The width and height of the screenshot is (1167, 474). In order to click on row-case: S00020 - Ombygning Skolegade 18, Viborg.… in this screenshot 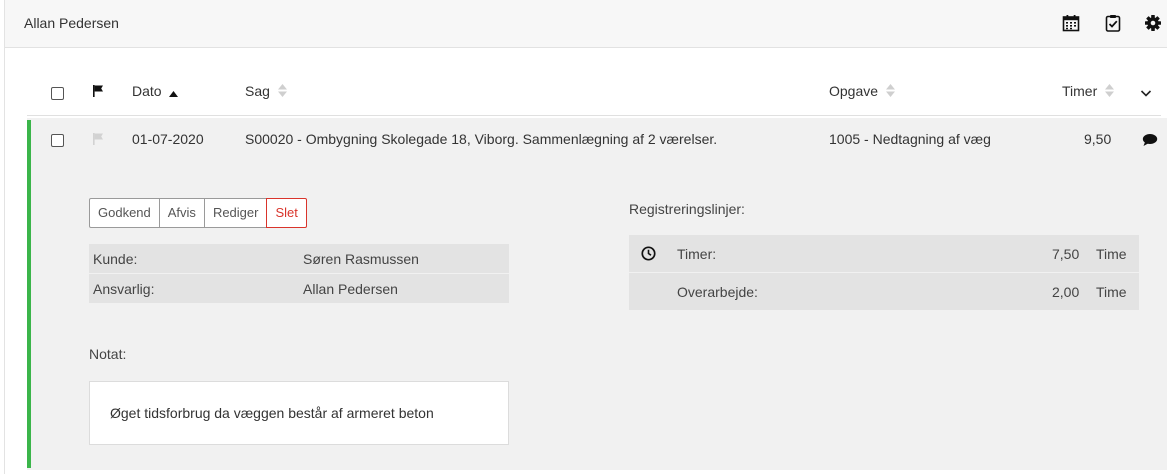, I will do `click(481, 139)`.